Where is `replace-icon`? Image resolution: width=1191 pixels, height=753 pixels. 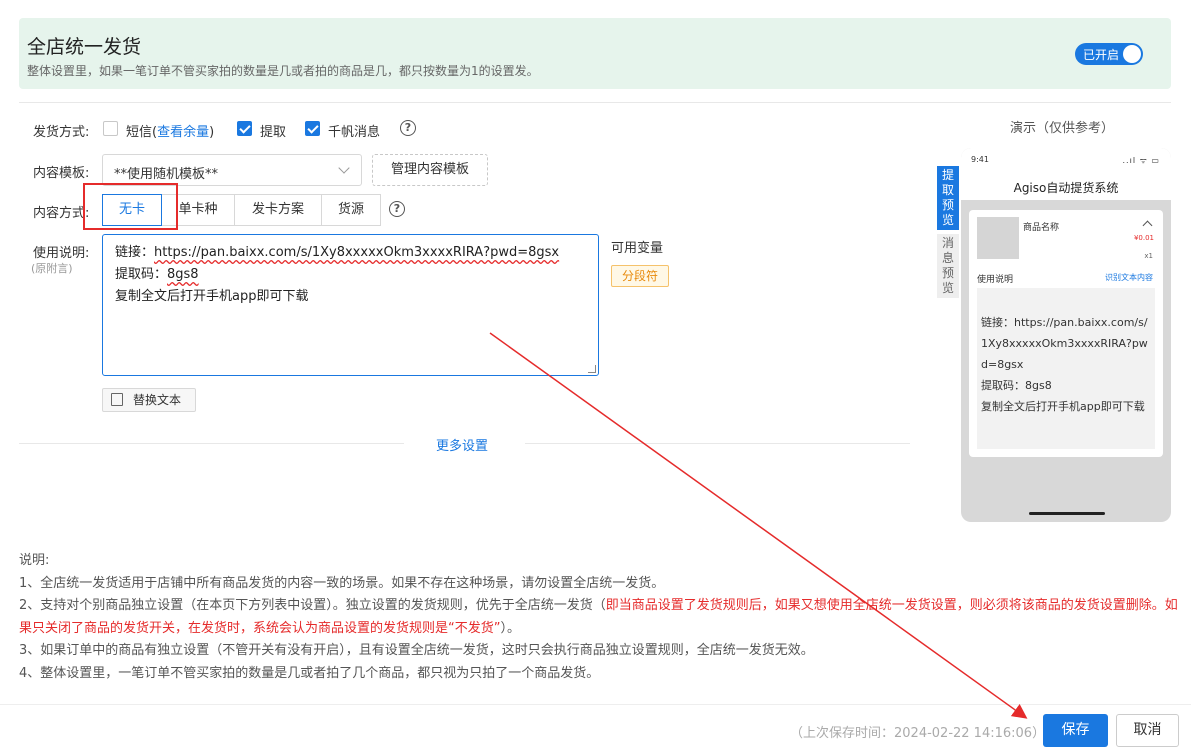
replace-icon is located at coordinates (117, 399).